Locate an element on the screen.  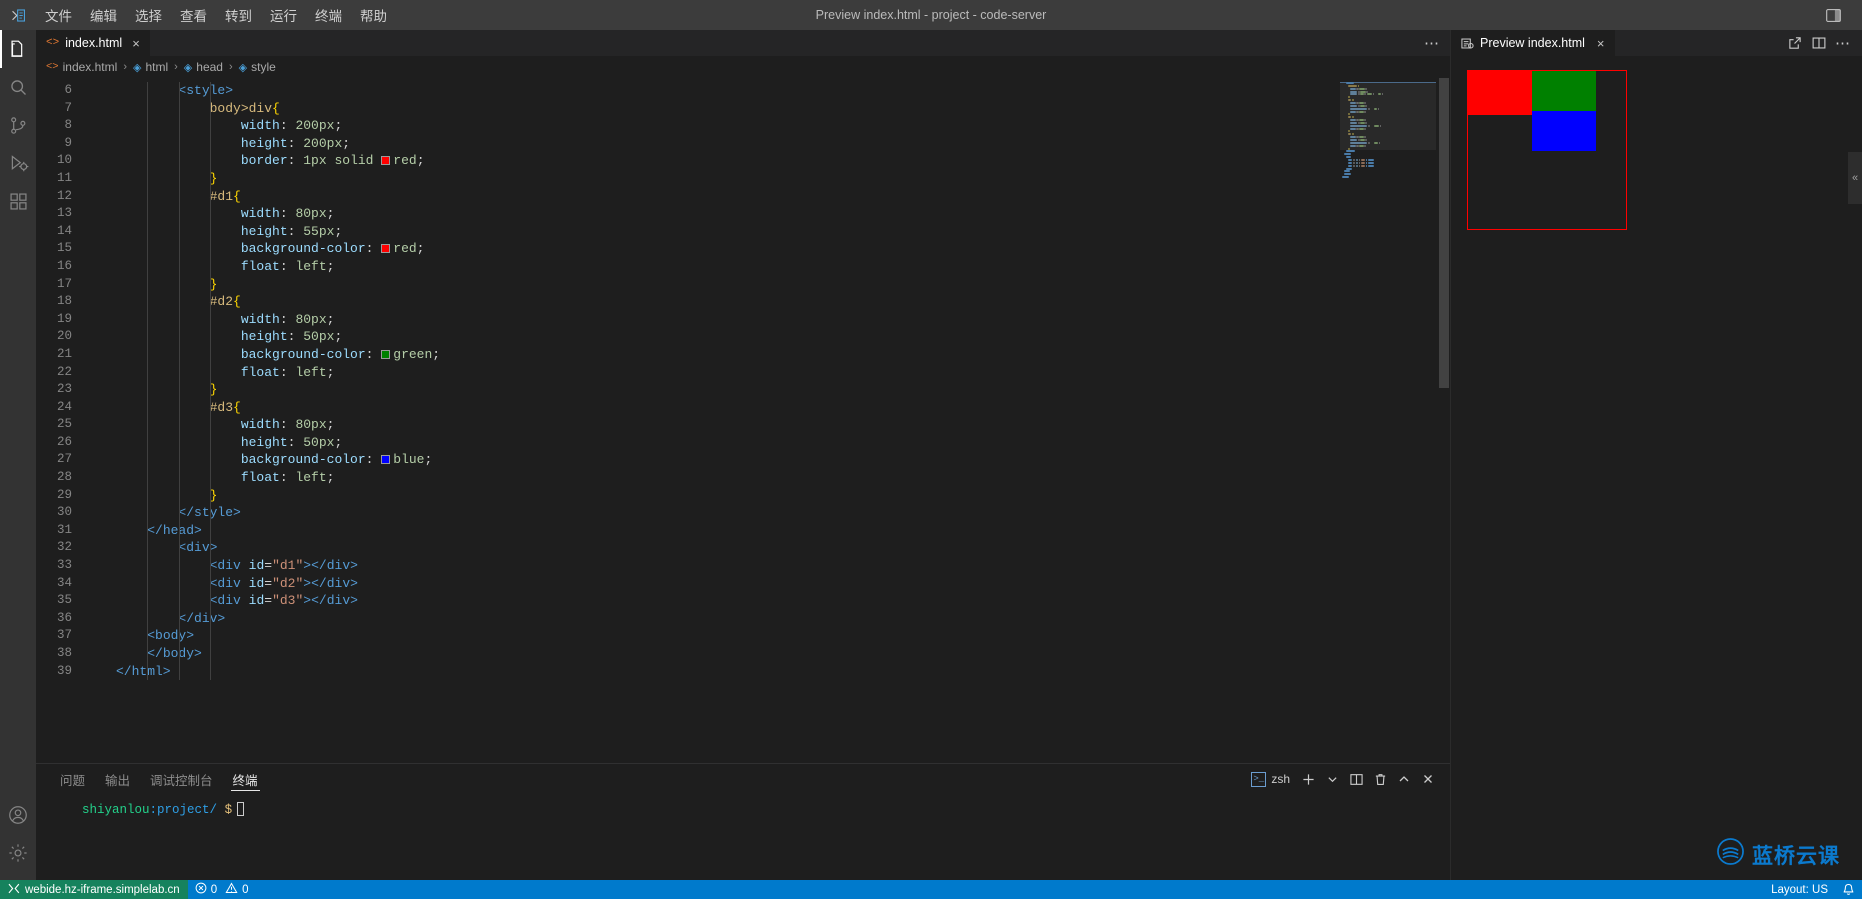
code-line: 26 height: 50px; is located at coordinates (743, 443).